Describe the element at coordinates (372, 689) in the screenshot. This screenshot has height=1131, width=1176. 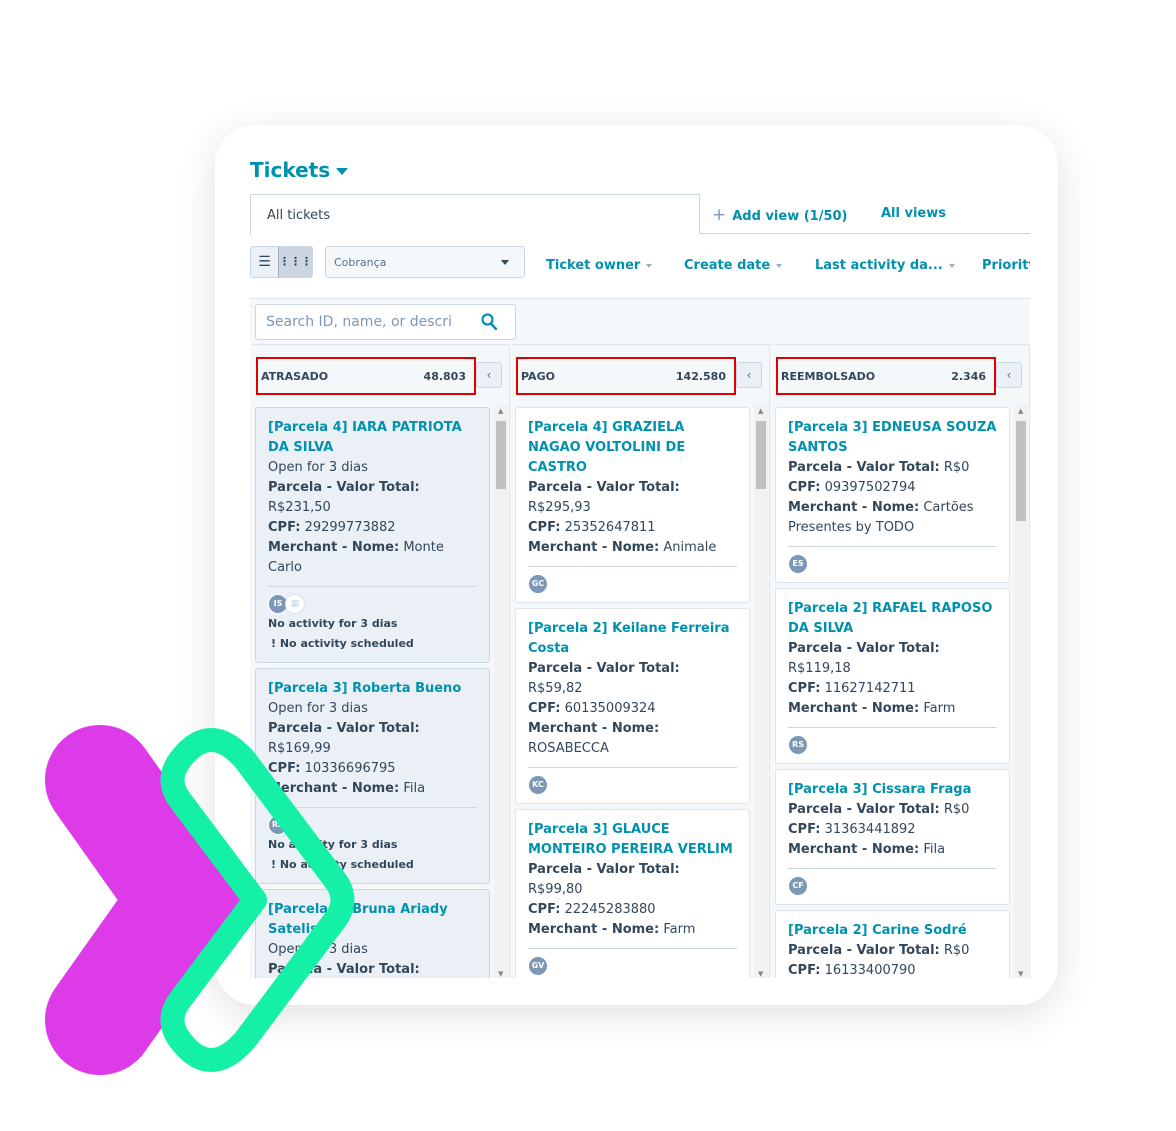
I see `ticket-title: [Parcela 3] Roberta Bueno` at that location.